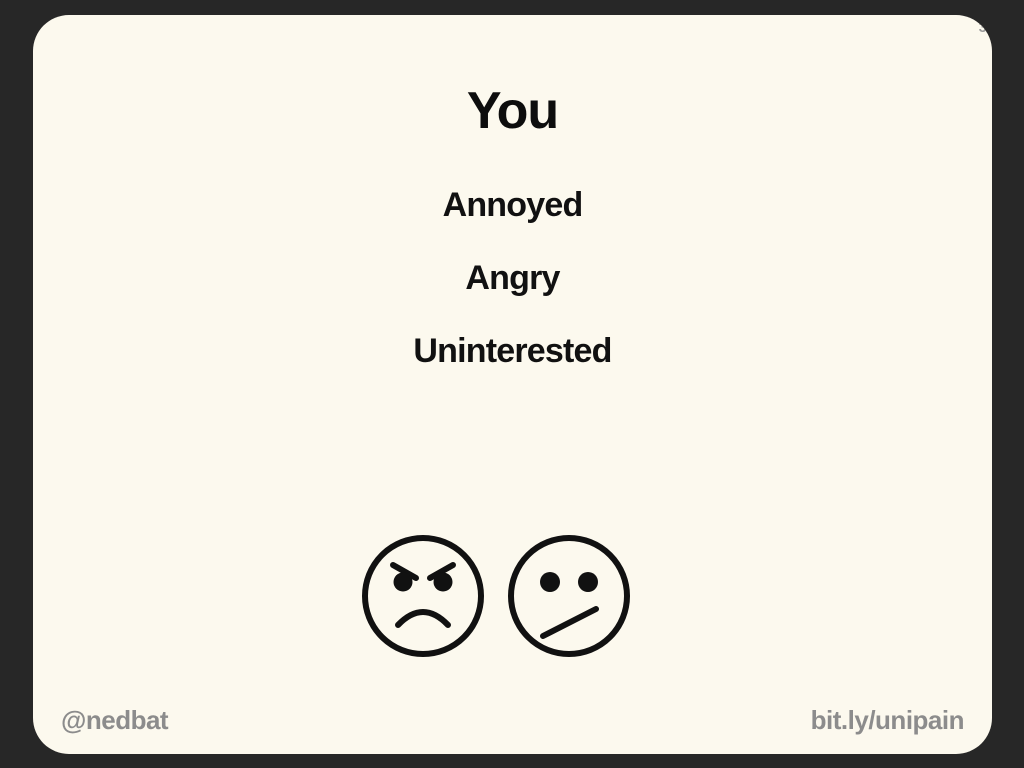 The height and width of the screenshot is (768, 1024). I want to click on list-item: Angry, so click(512, 278).